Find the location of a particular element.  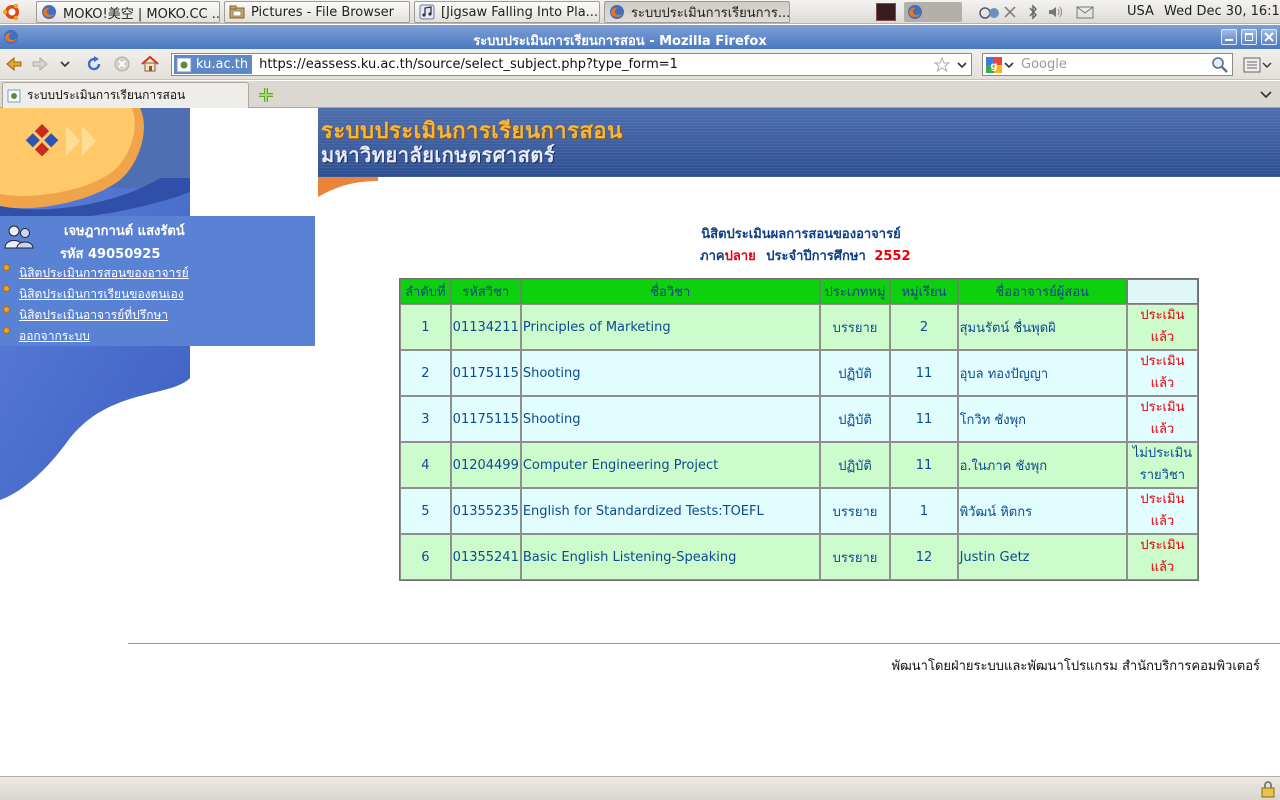

system-tray is located at coordinates (1037, 12).